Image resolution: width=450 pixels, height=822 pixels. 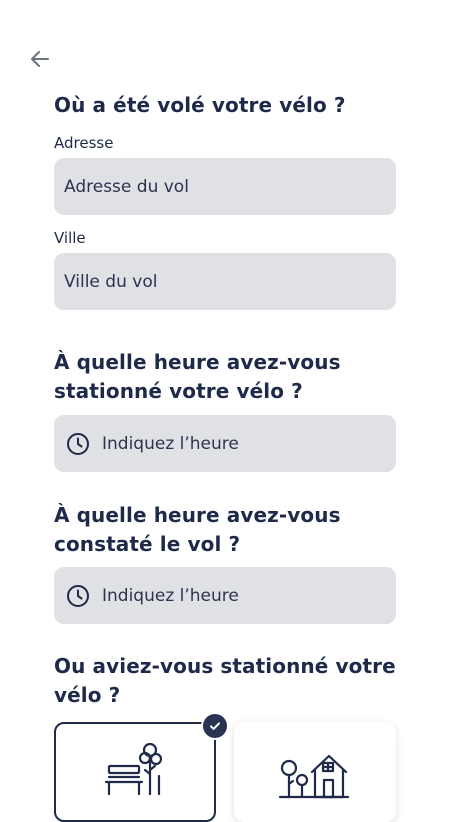 I want to click on parking-place-title: Ou aviez-vous stationné votre vélo ?, so click(x=225, y=680).